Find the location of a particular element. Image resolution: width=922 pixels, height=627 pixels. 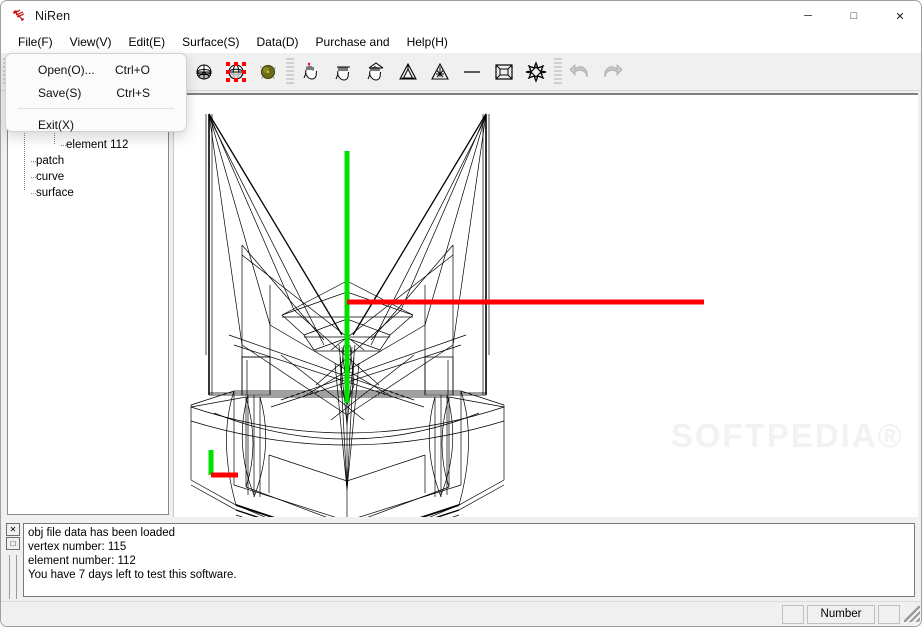

square-frame-icon is located at coordinates (504, 72).